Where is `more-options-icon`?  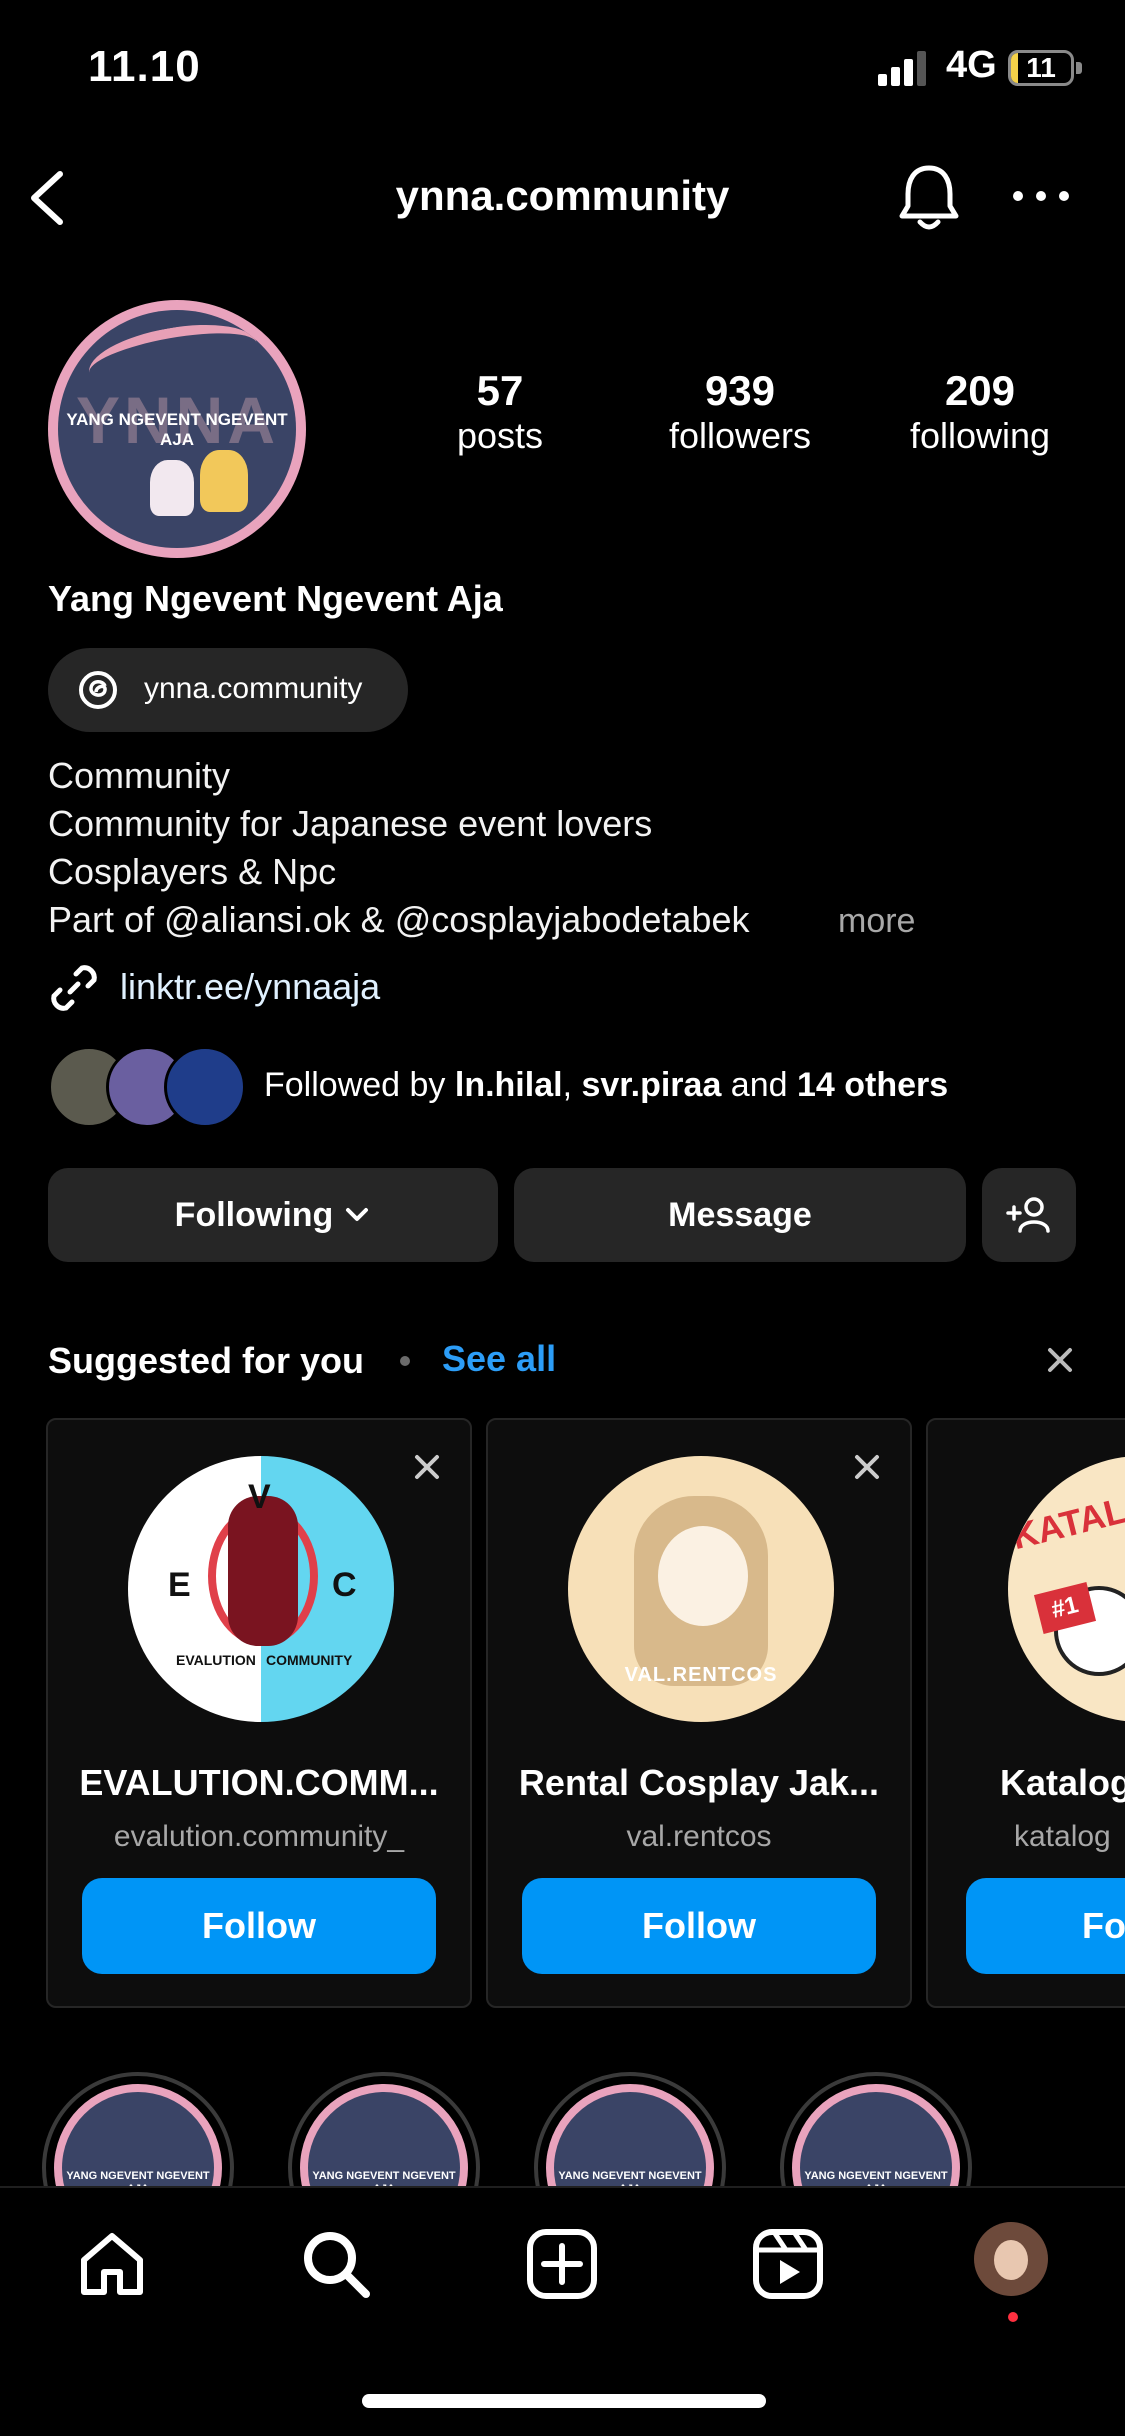 more-options-icon is located at coordinates (1041, 196).